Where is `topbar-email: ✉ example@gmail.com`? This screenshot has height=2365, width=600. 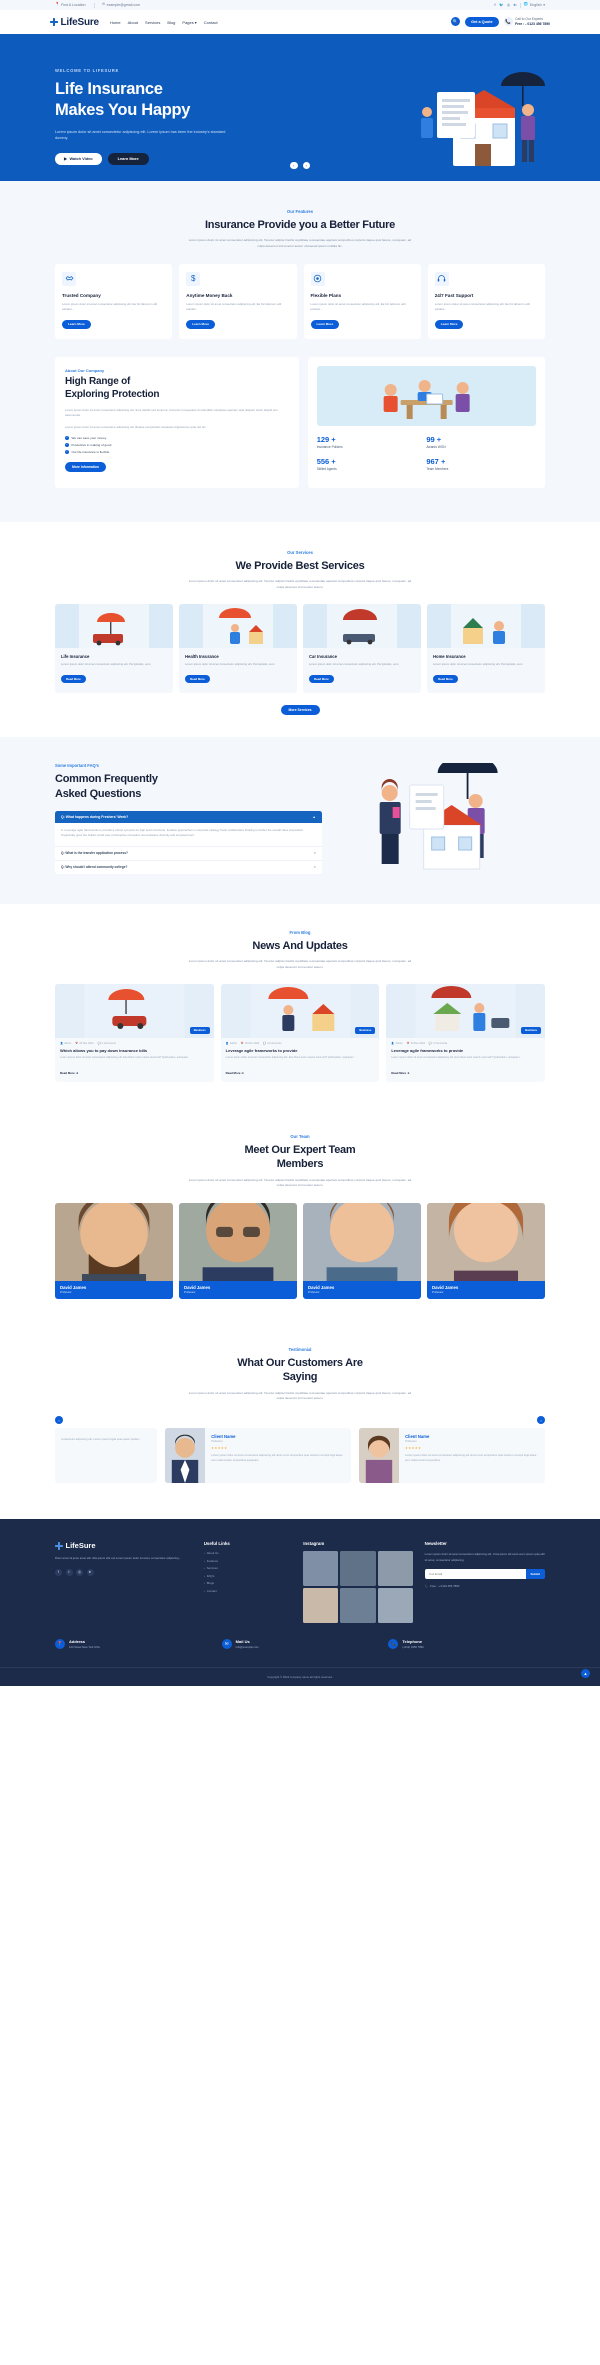 topbar-email: ✉ example@gmail.com is located at coordinates (121, 5).